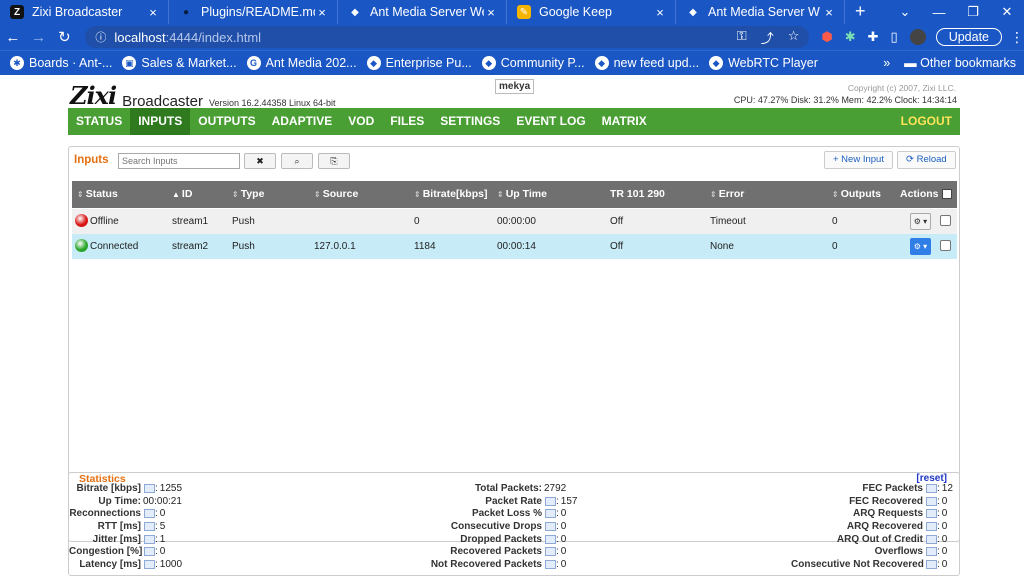 The width and height of the screenshot is (1024, 580). I want to click on column-header-bitrate-kbps: ⇕ Bitrate[kbps], so click(450, 194).